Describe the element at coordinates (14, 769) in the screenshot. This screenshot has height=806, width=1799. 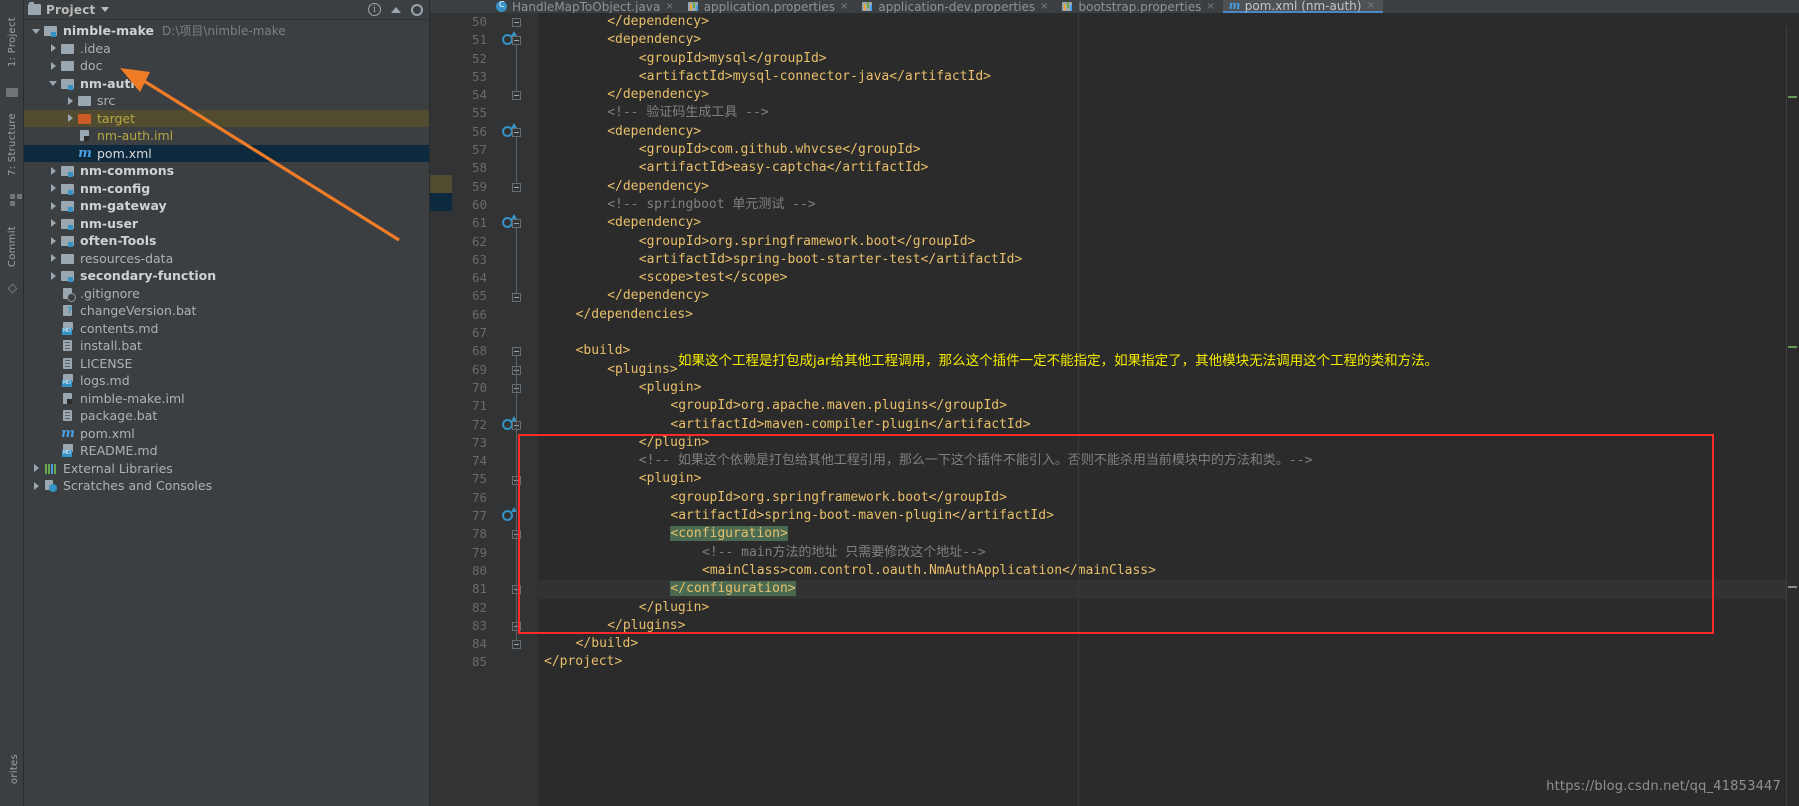
I see `tool-window-button-favorites: orites` at that location.